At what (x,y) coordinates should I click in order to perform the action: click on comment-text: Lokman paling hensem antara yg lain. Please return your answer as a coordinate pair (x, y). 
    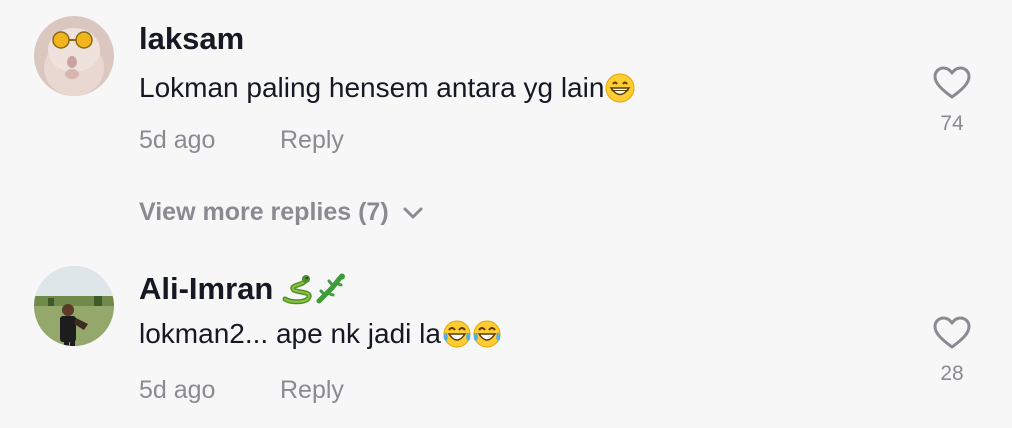
    Looking at the image, I should click on (387, 88).